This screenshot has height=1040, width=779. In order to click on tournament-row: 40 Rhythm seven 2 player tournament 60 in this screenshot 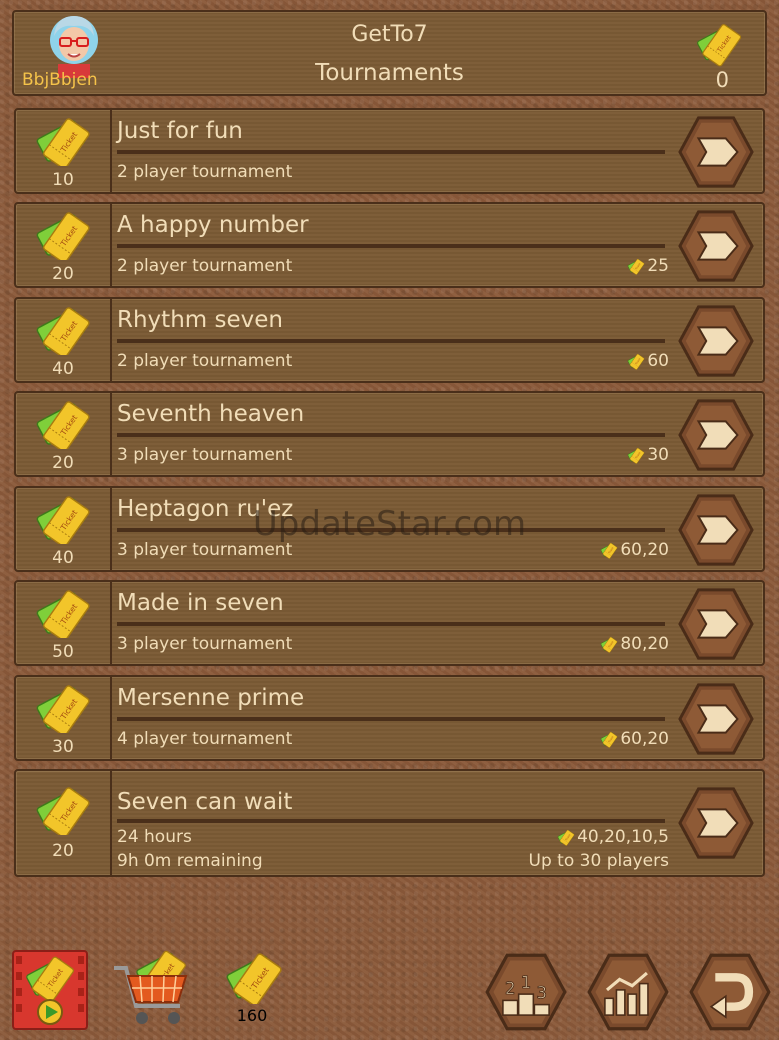, I will do `click(389, 340)`.